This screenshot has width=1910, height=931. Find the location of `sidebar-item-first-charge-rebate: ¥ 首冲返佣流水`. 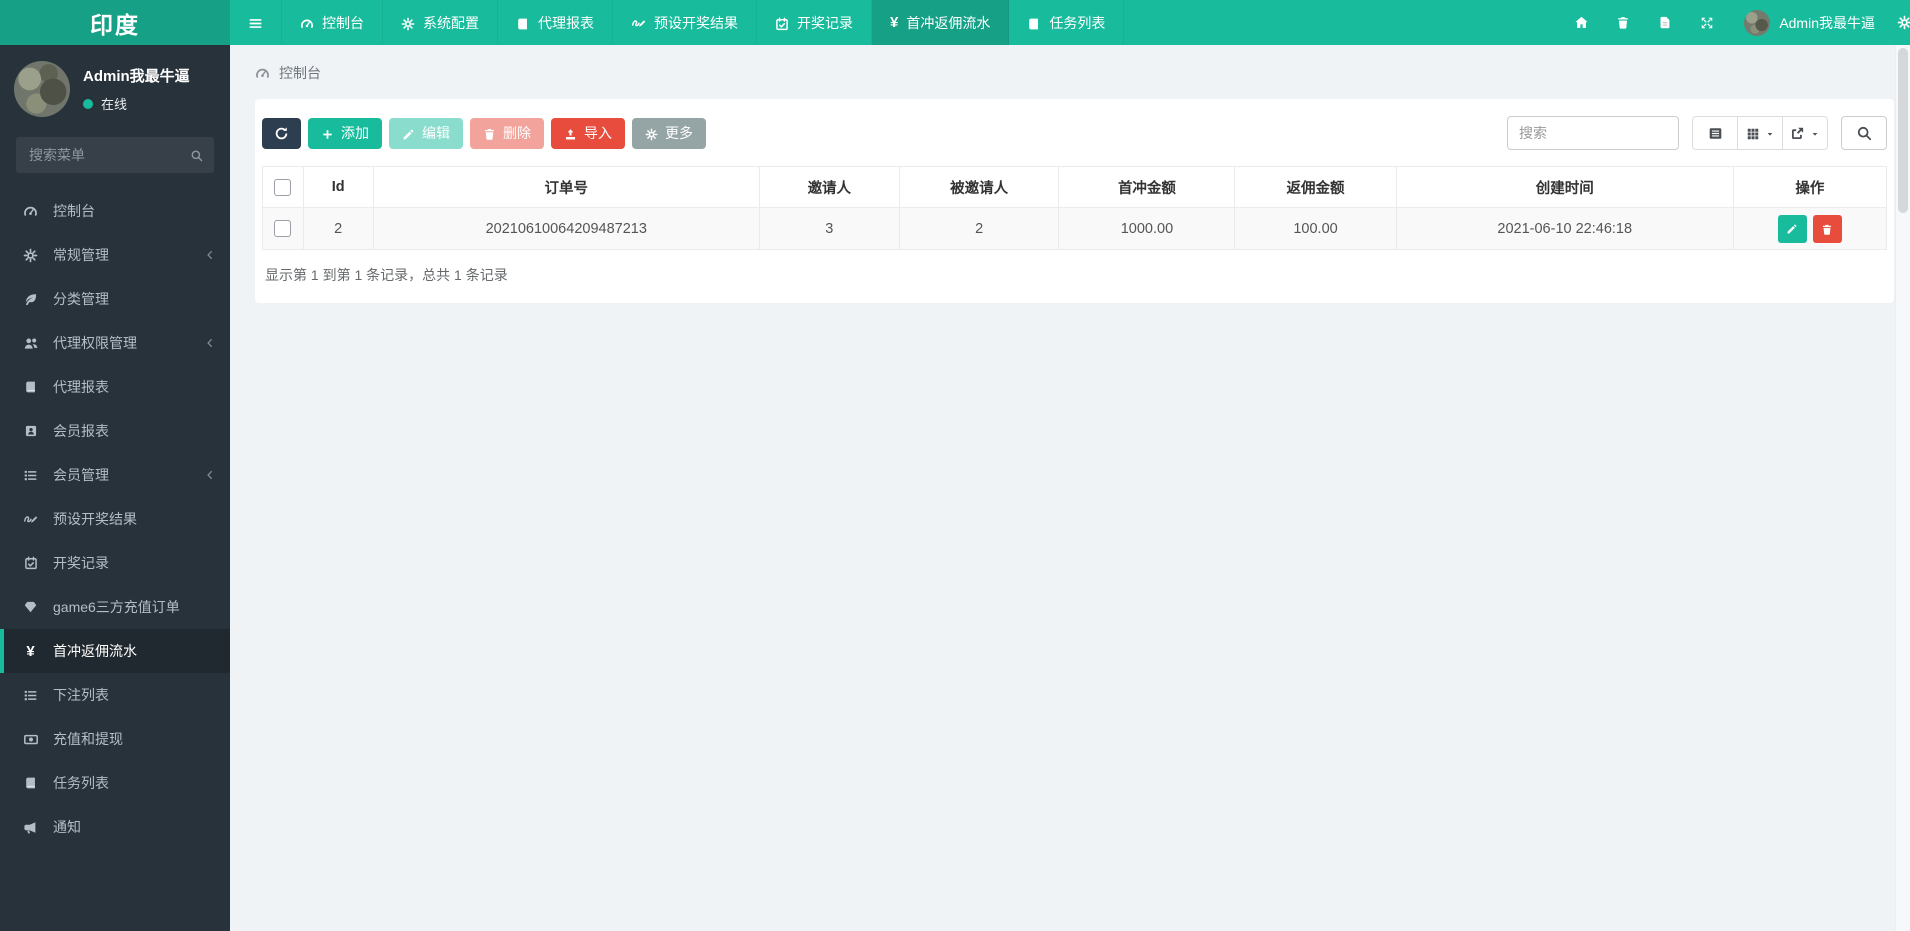

sidebar-item-first-charge-rebate: ¥ 首冲返佣流水 is located at coordinates (115, 651).